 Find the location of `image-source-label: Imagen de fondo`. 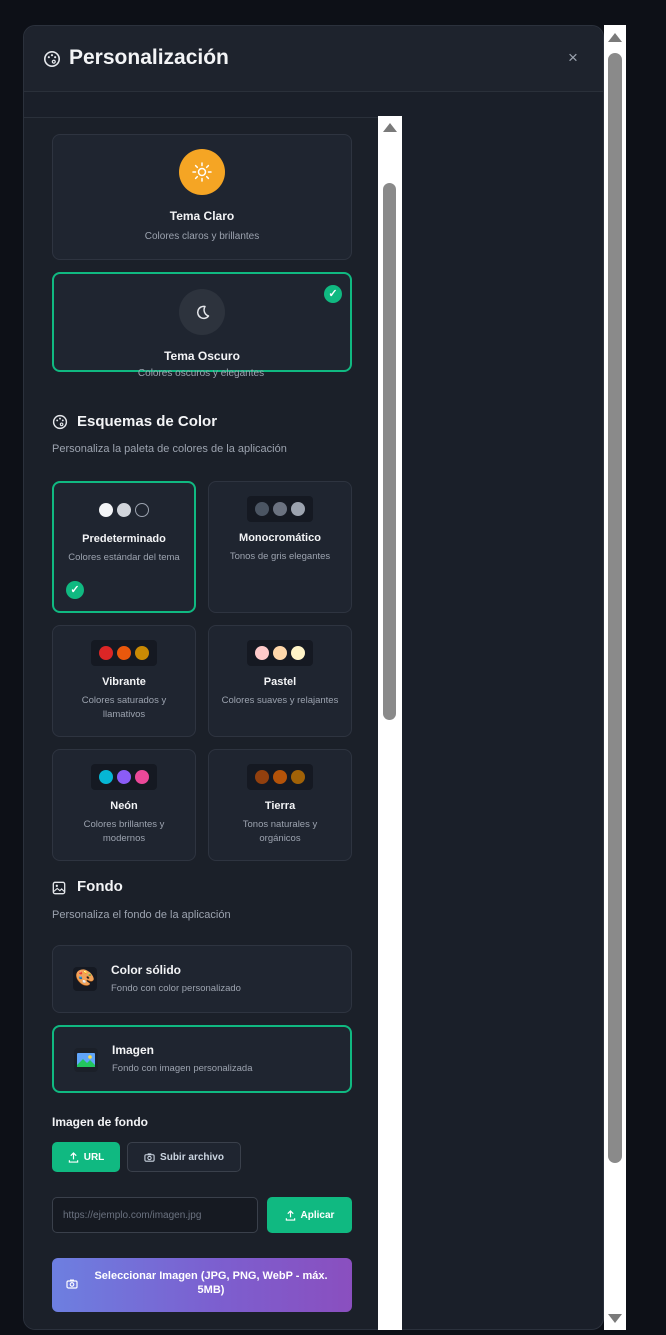

image-source-label: Imagen de fondo is located at coordinates (100, 1122).